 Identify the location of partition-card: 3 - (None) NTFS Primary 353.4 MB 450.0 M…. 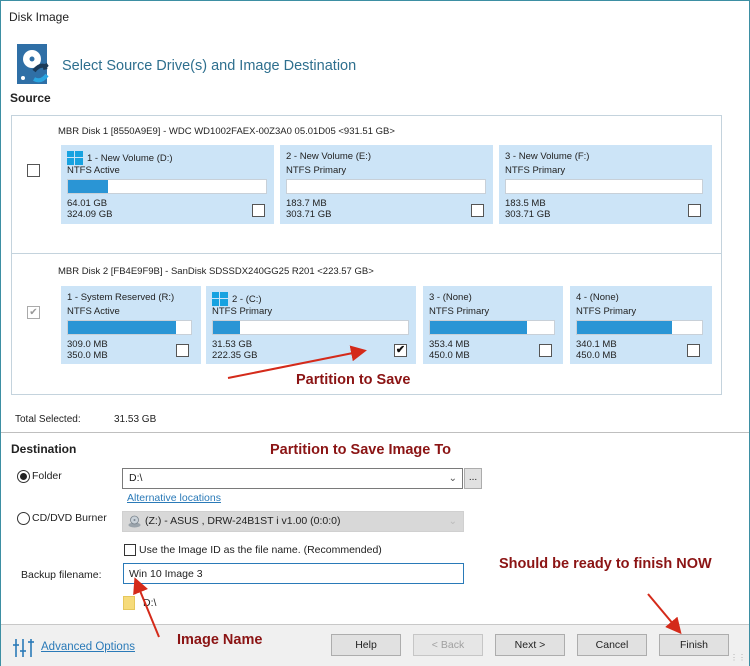
(493, 325).